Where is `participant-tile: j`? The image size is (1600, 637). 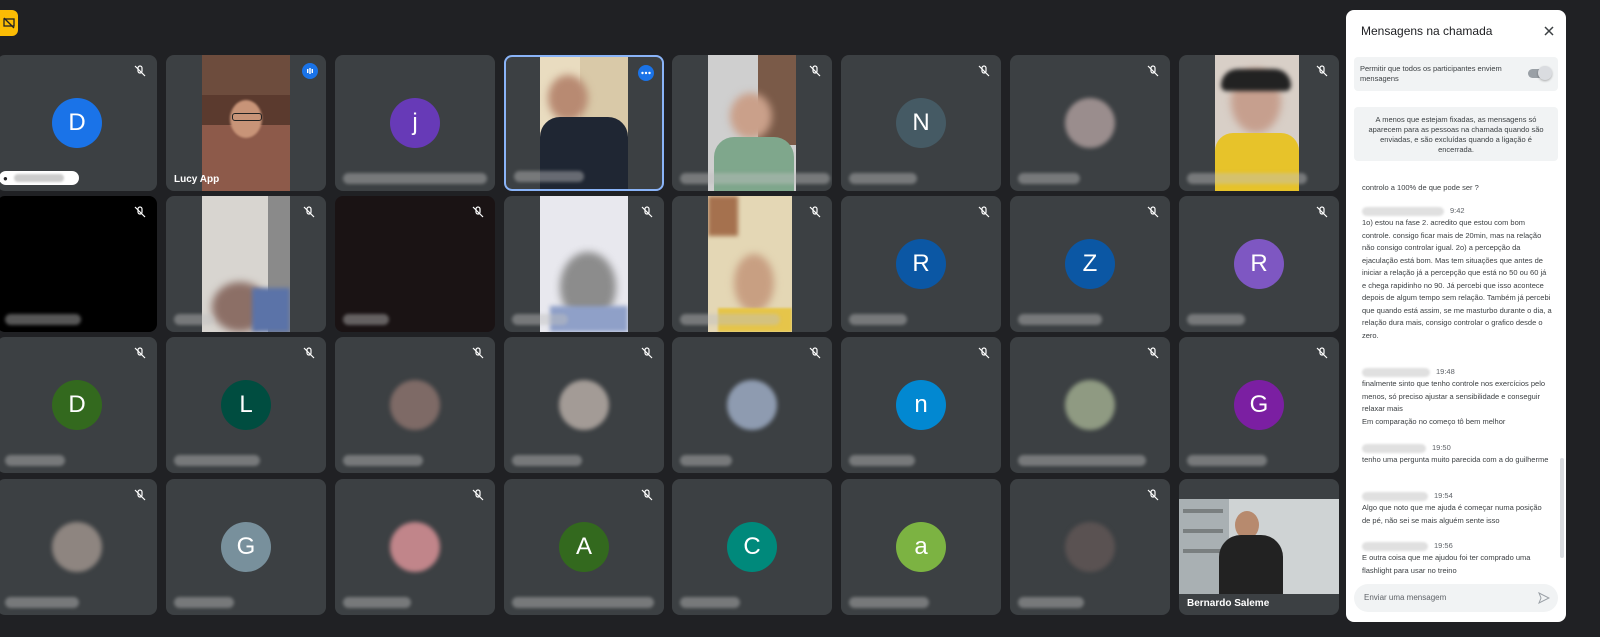
participant-tile: j is located at coordinates (415, 123).